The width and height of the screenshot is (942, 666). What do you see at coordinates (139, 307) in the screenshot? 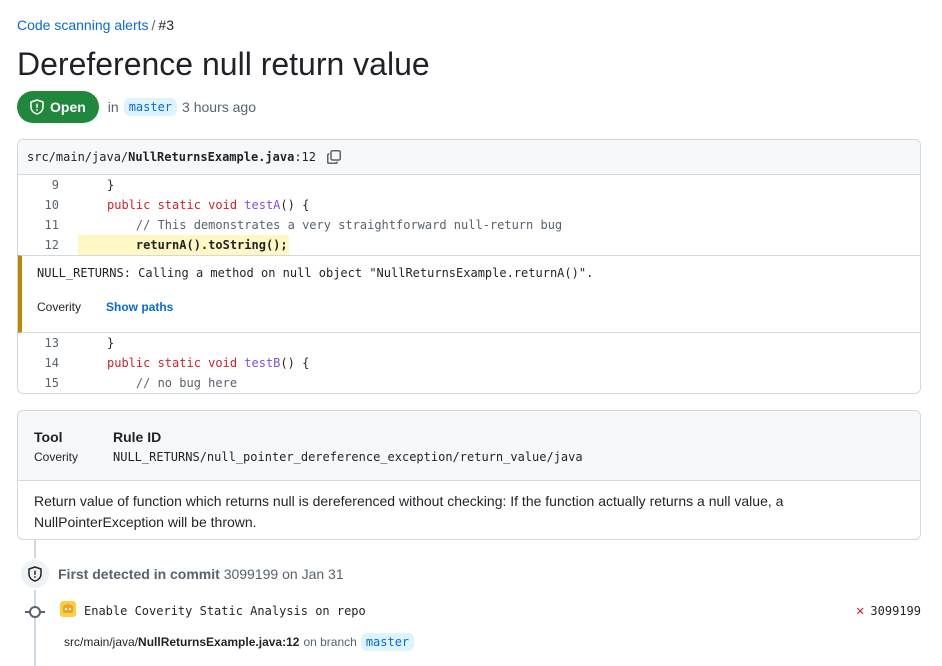
I see `show-paths-button: Show paths` at bounding box center [139, 307].